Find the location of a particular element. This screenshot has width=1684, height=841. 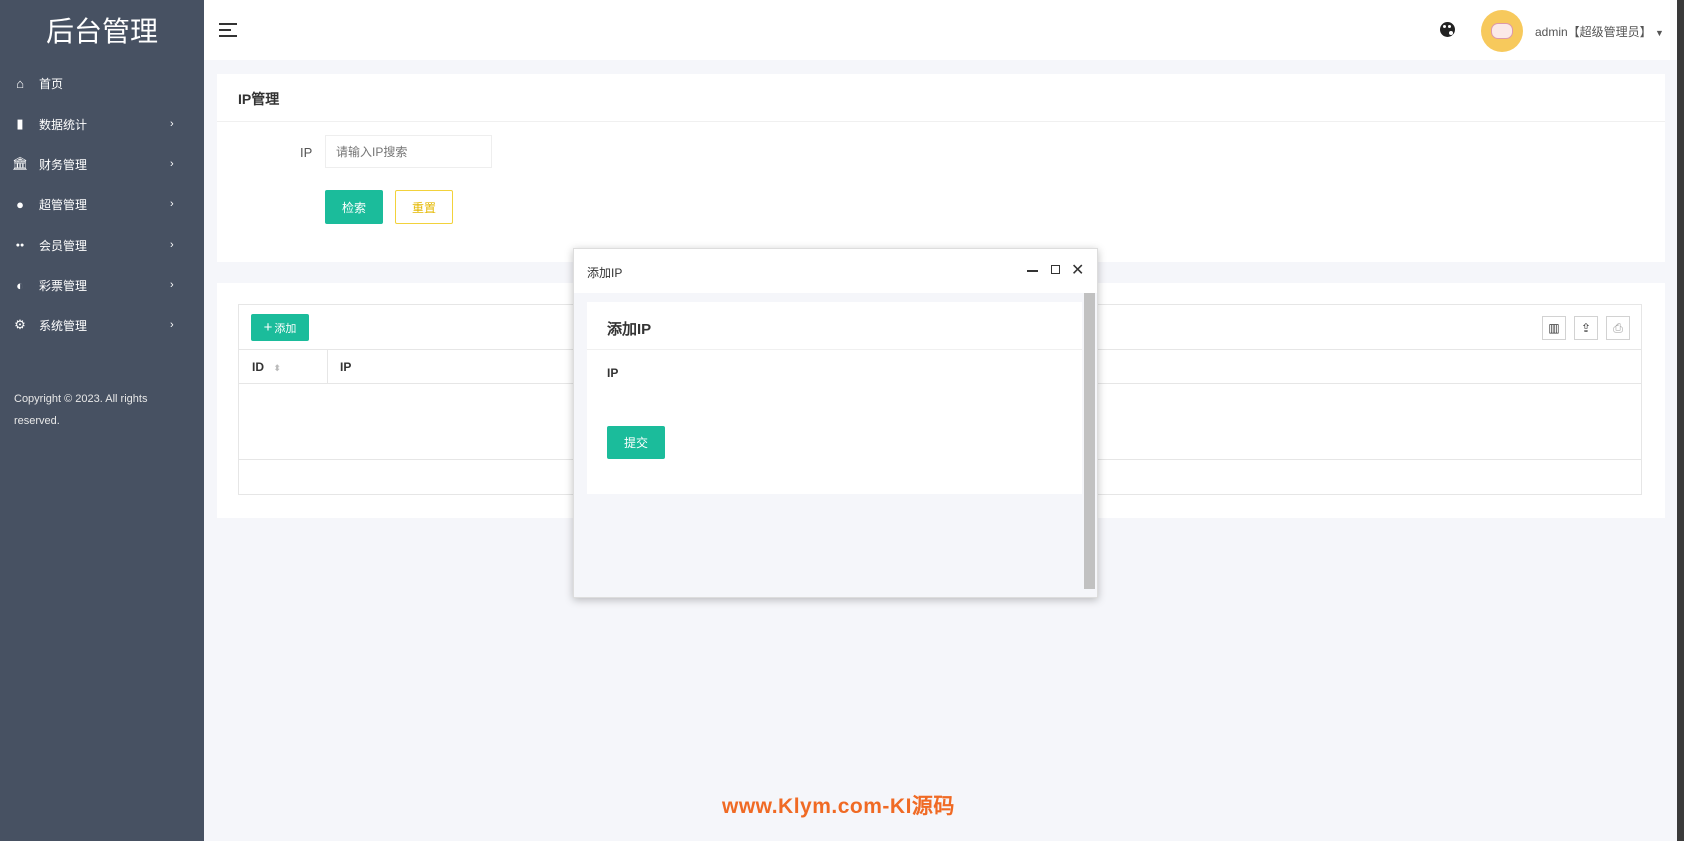

user-name: admin【超级管理员】 is located at coordinates (1593, 32).